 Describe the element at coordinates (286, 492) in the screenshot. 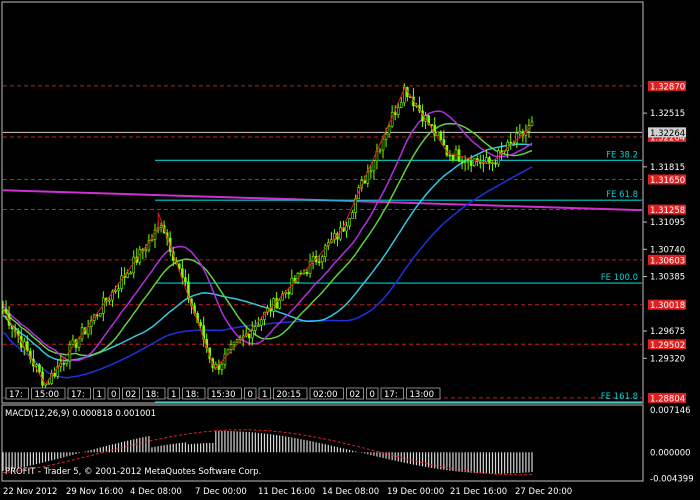

I see `x-tick-label: 11 Dec 16:00` at that location.